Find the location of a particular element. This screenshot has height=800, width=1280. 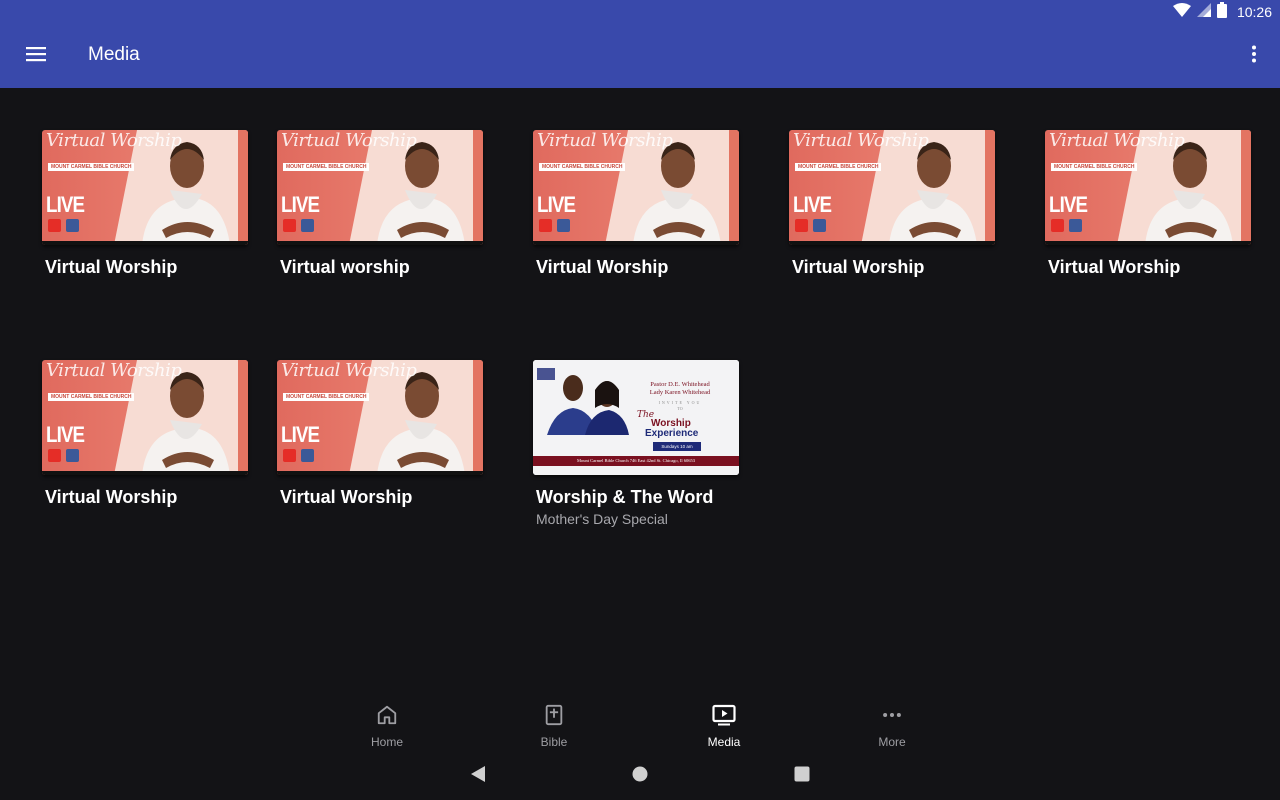

cell-signal-icon is located at coordinates (1203, 12).